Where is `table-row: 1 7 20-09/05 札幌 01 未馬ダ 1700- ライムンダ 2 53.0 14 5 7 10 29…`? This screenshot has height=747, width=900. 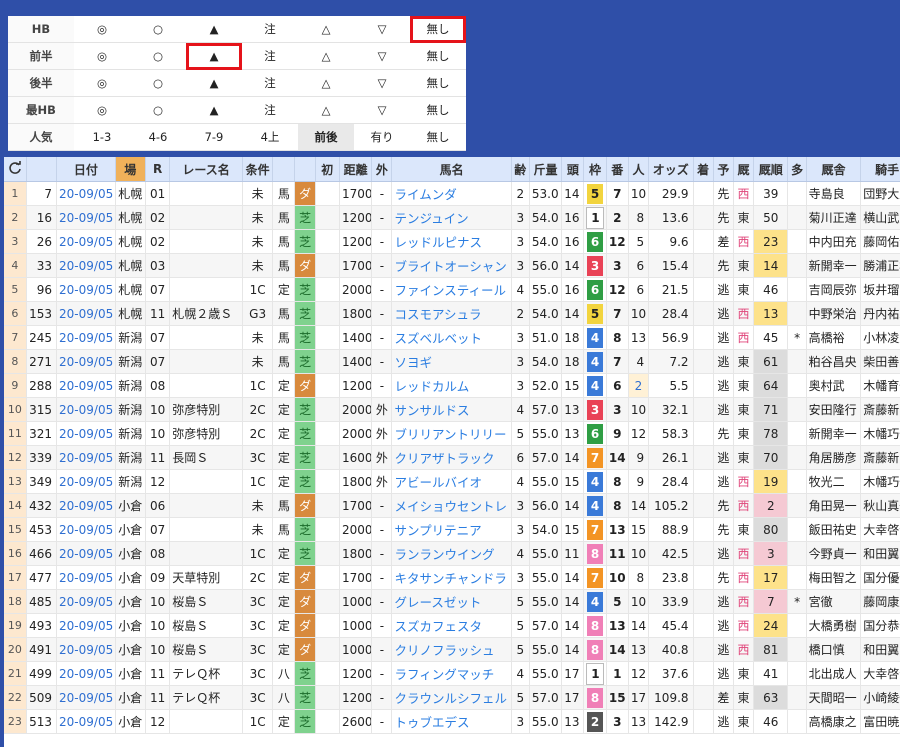
table-row: 1 7 20-09/05 札幌 01 未馬ダ 1700- ライムンダ 2 53.0 14 5 7 10 29… is located at coordinates (452, 193).